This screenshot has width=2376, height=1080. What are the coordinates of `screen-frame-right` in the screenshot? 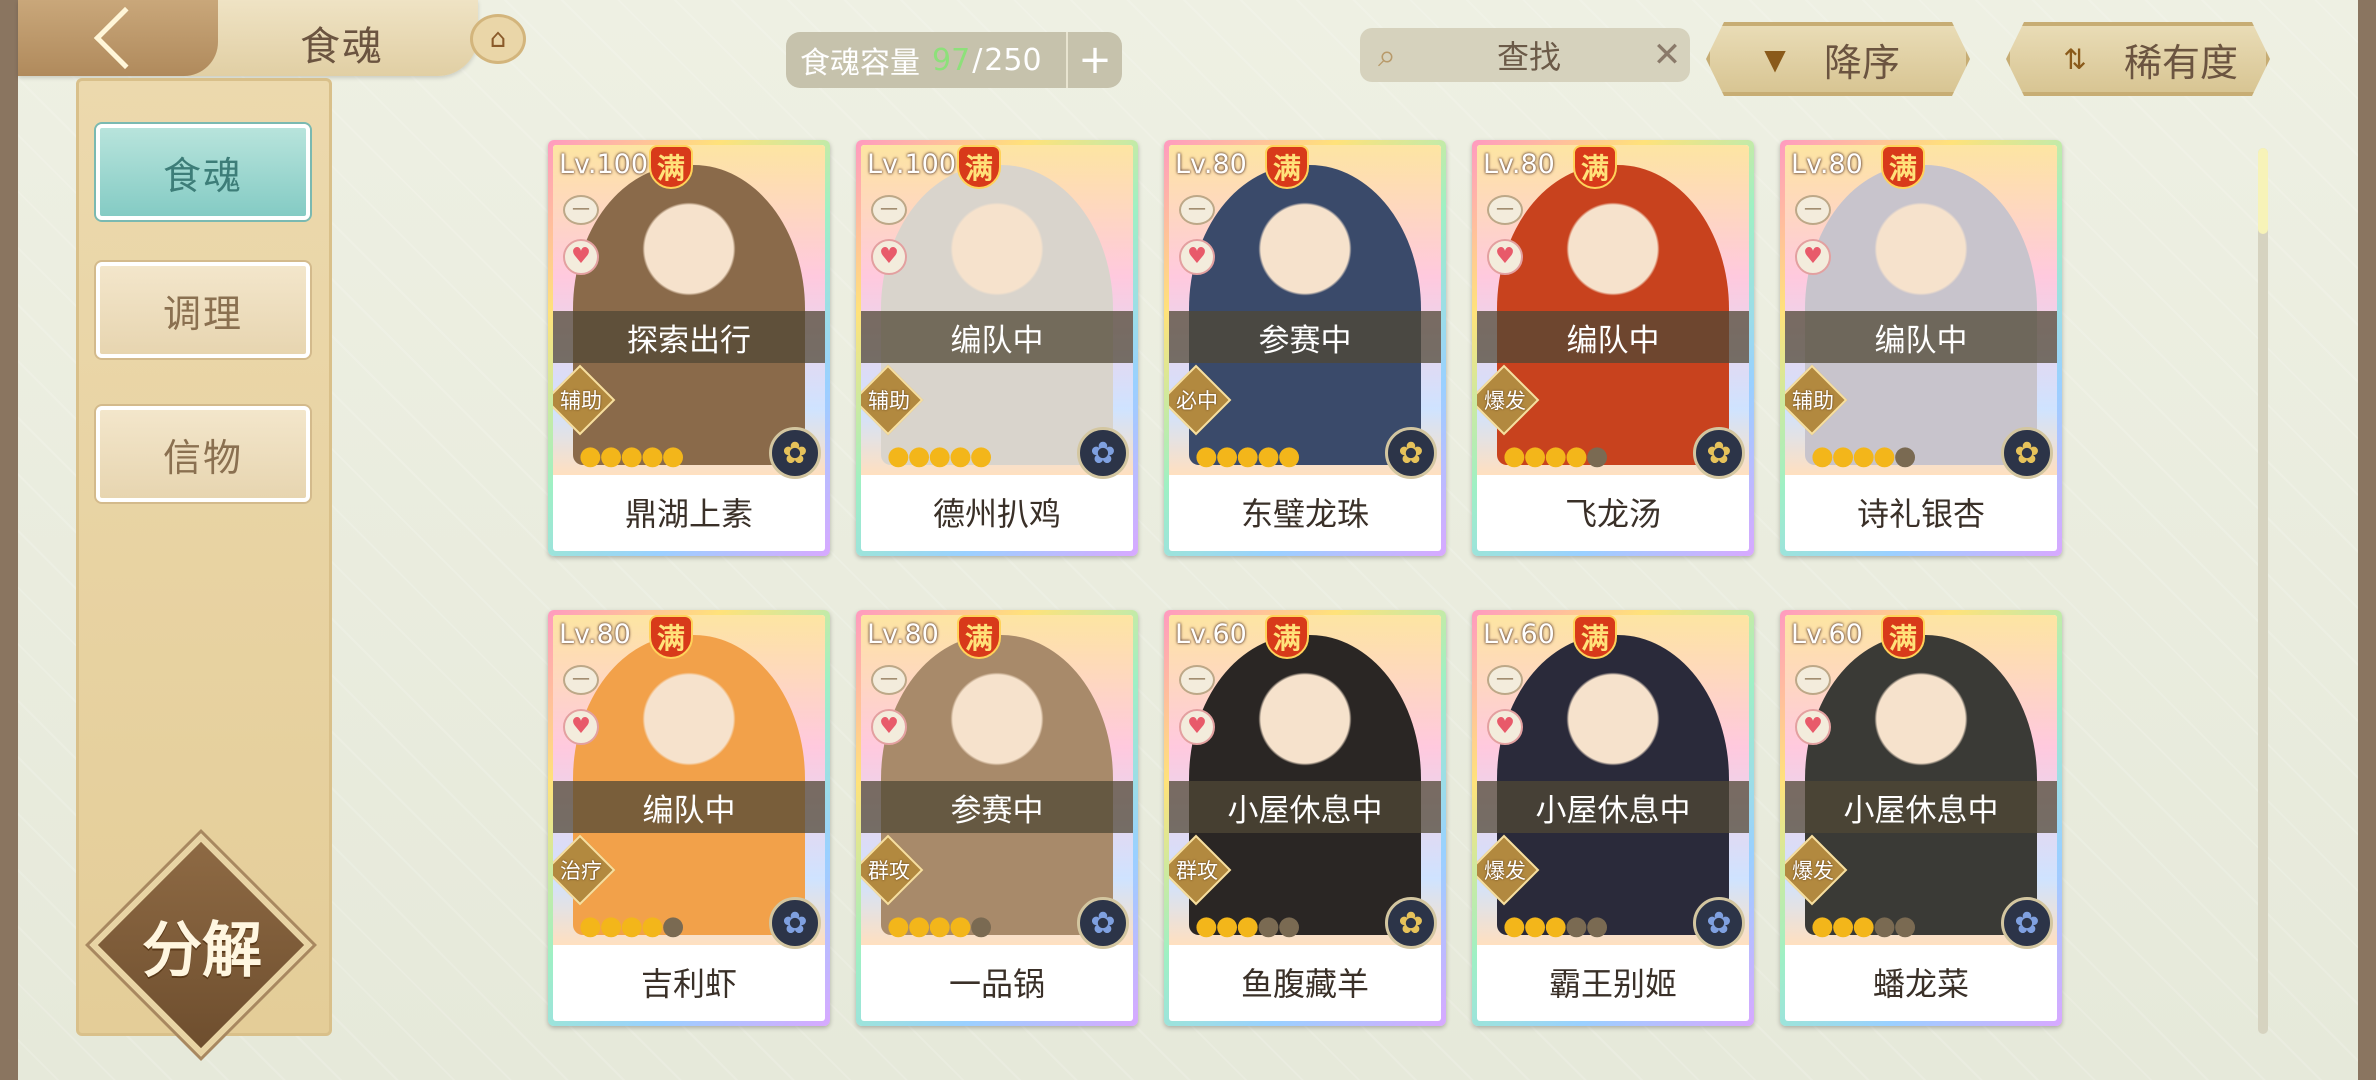 It's located at (2367, 540).